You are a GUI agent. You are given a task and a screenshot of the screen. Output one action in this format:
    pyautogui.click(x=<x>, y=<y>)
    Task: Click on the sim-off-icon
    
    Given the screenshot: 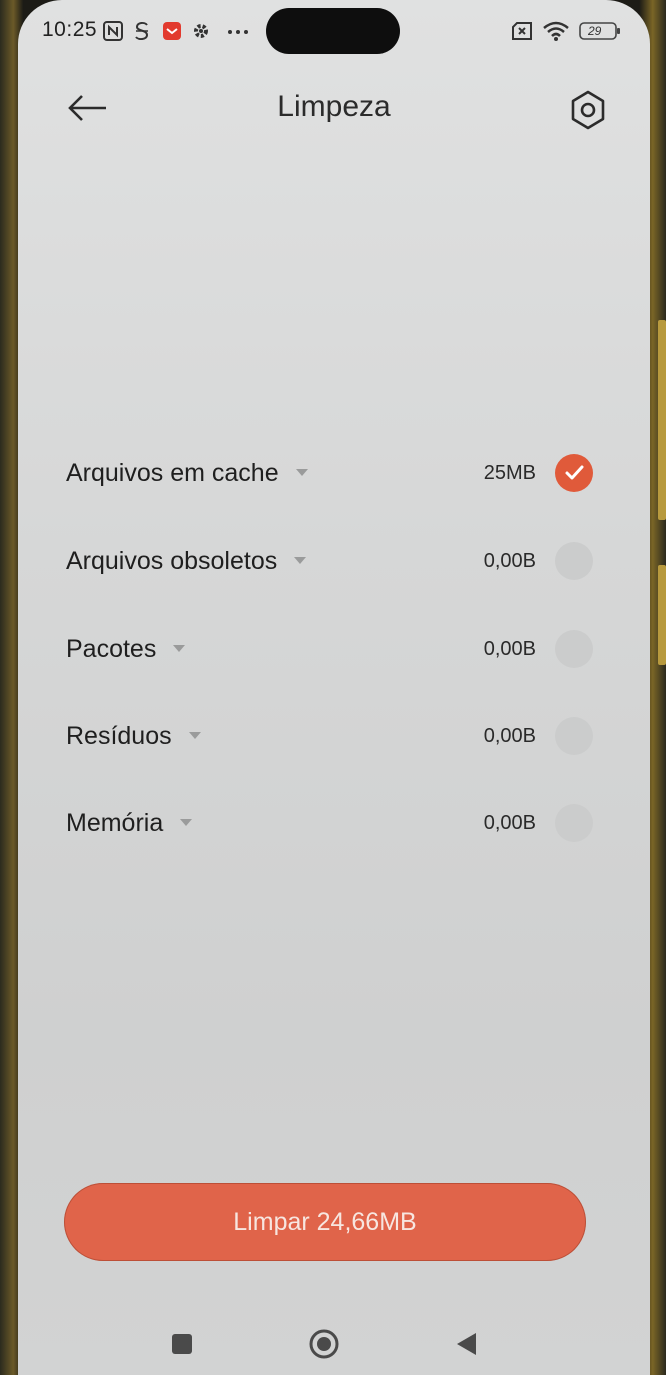 What is the action you would take?
    pyautogui.click(x=522, y=31)
    